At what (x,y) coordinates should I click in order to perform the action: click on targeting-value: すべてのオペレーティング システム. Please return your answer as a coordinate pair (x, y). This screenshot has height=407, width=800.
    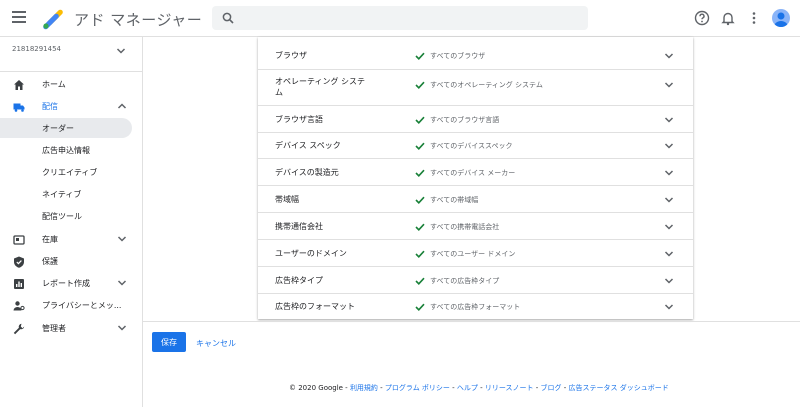
    Looking at the image, I should click on (486, 85).